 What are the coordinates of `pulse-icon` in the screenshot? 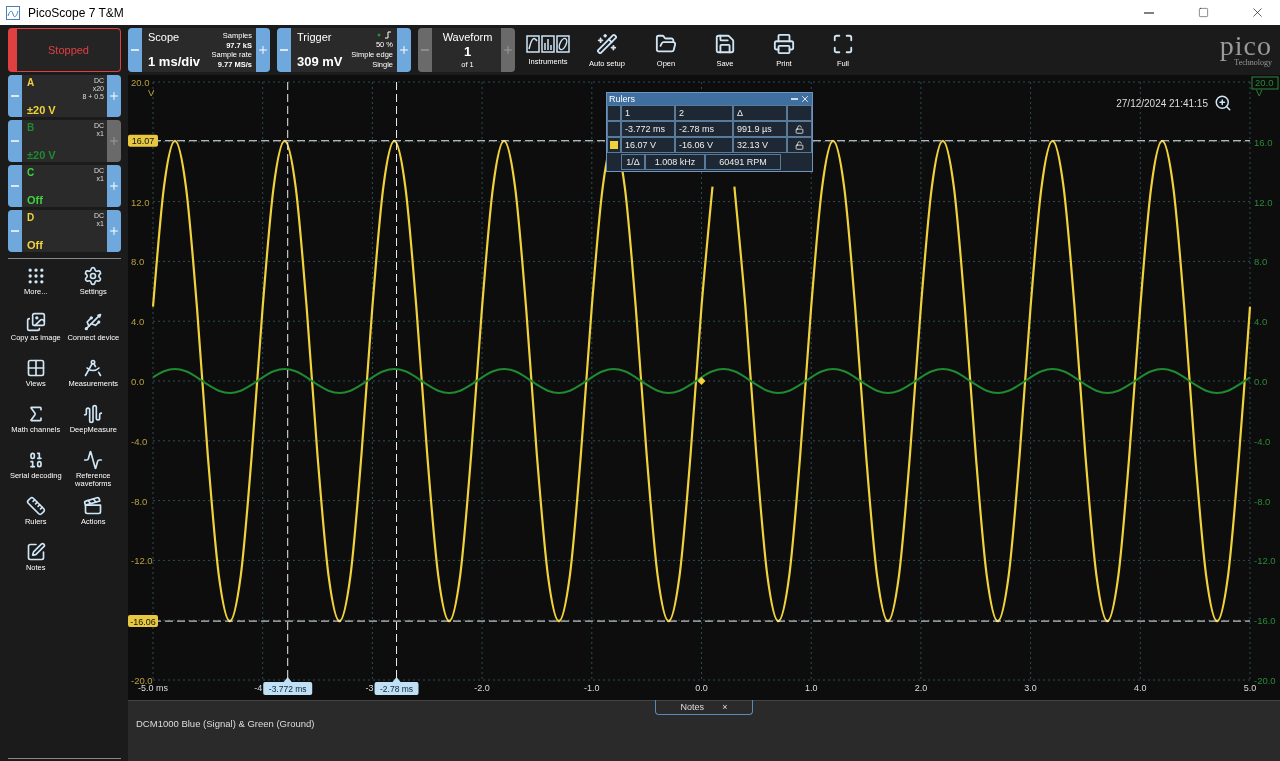 It's located at (93, 460).